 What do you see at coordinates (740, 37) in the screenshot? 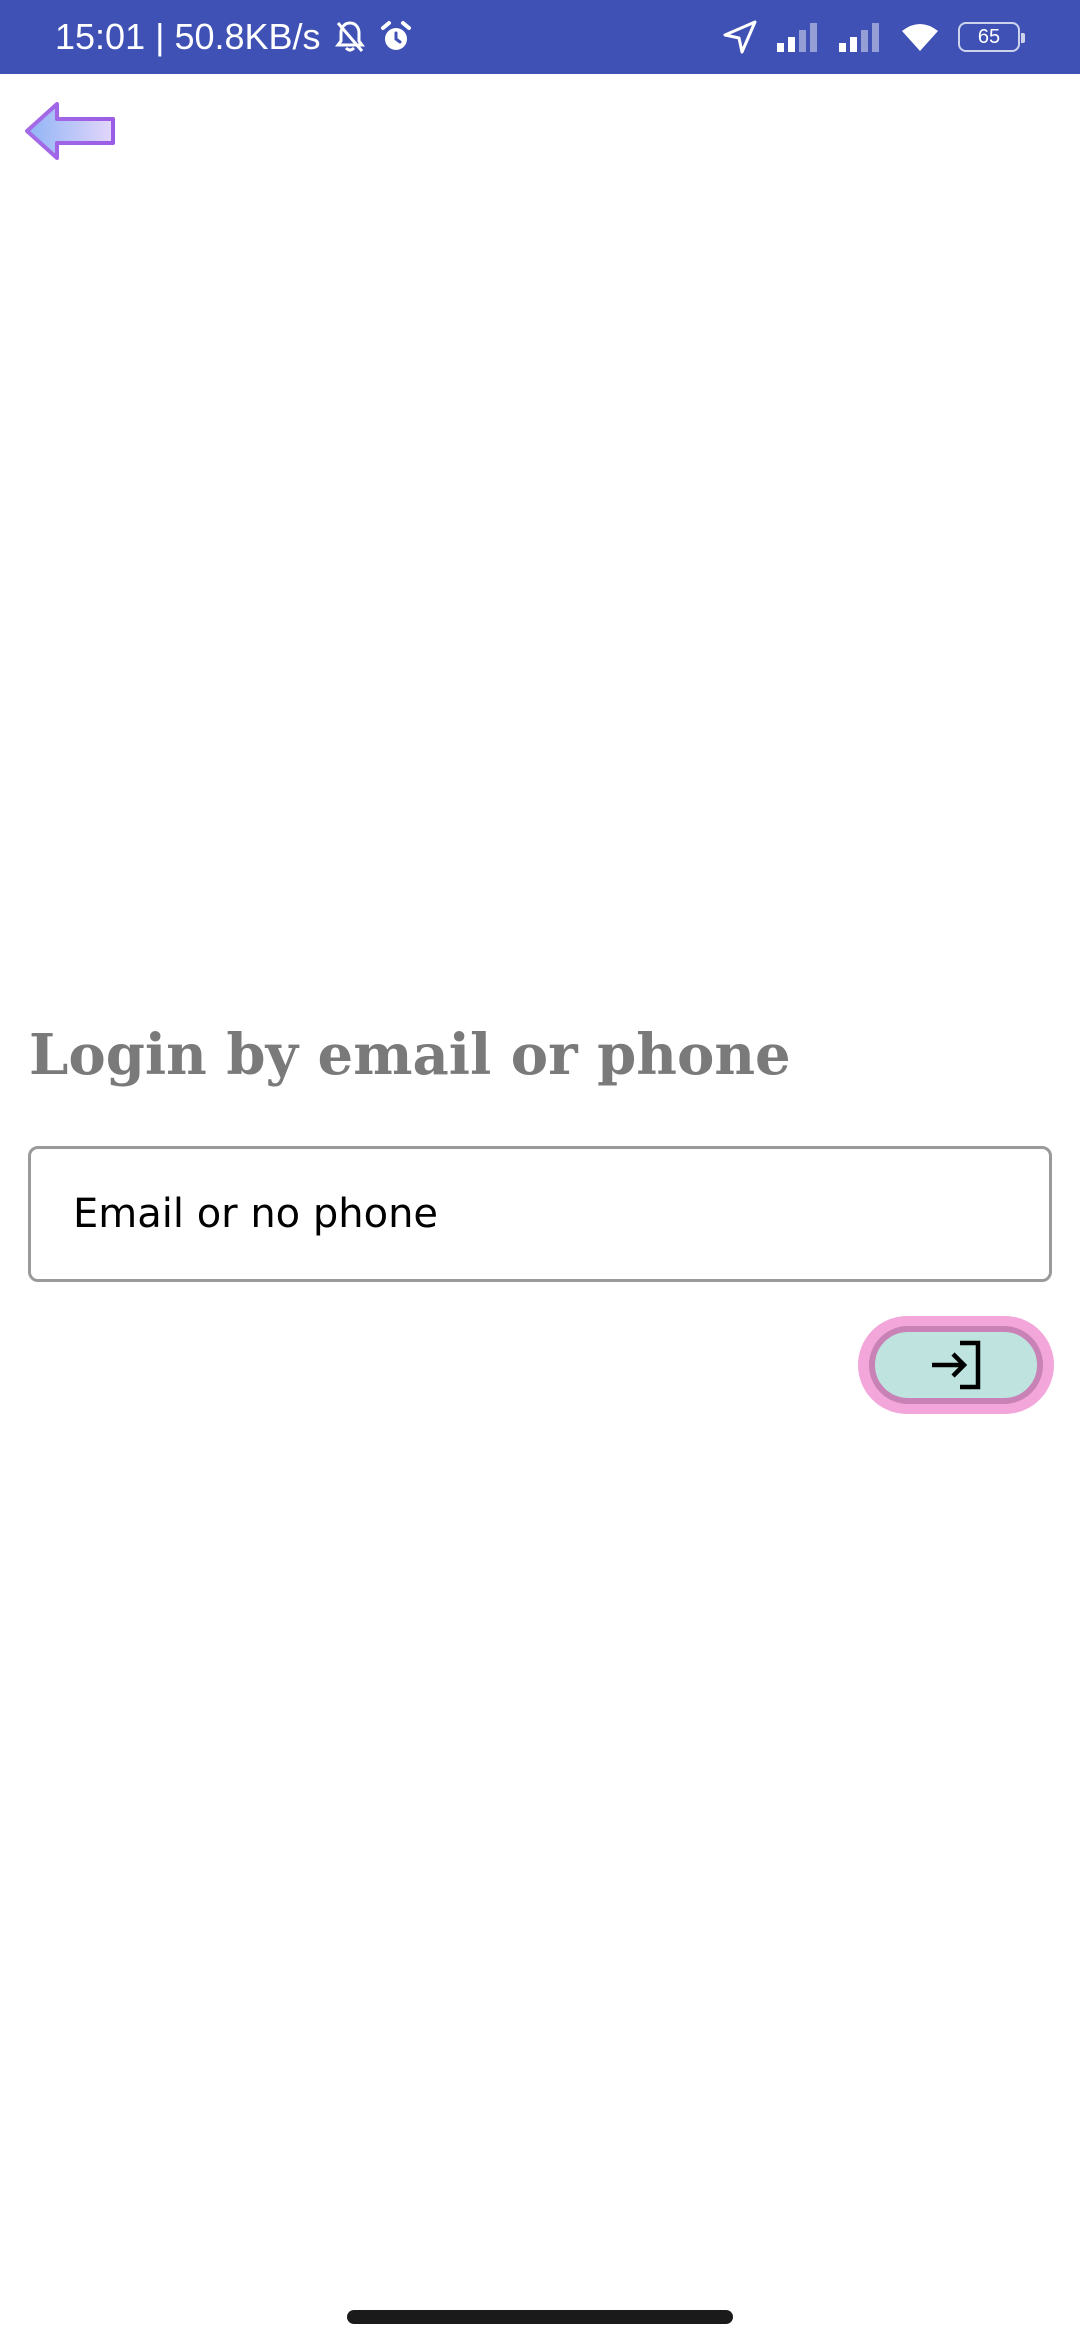
I see `location-arrow-icon` at bounding box center [740, 37].